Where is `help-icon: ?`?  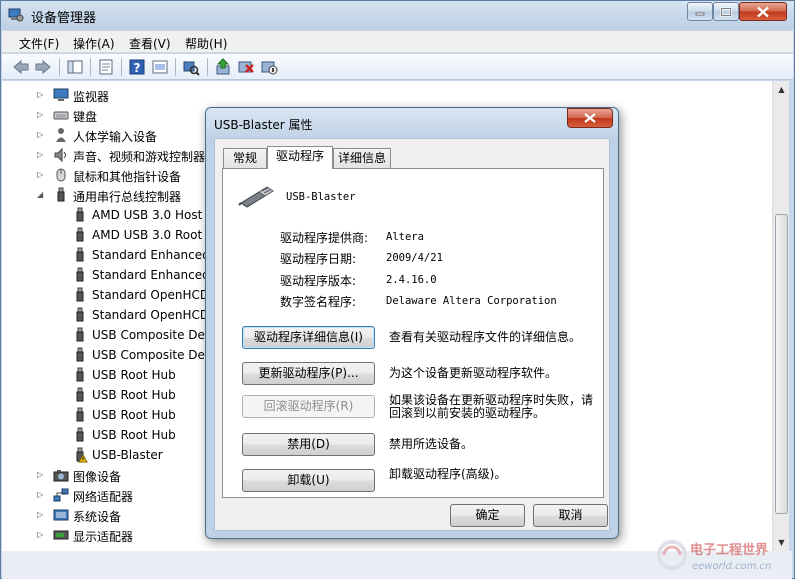
help-icon: ? is located at coordinates (137, 67).